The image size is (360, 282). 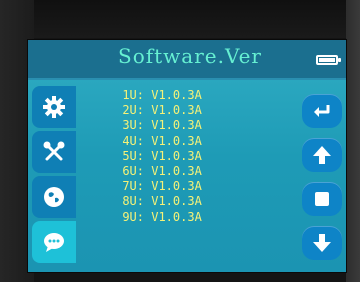 What do you see at coordinates (353, 141) in the screenshot?
I see `device-bezel-right` at bounding box center [353, 141].